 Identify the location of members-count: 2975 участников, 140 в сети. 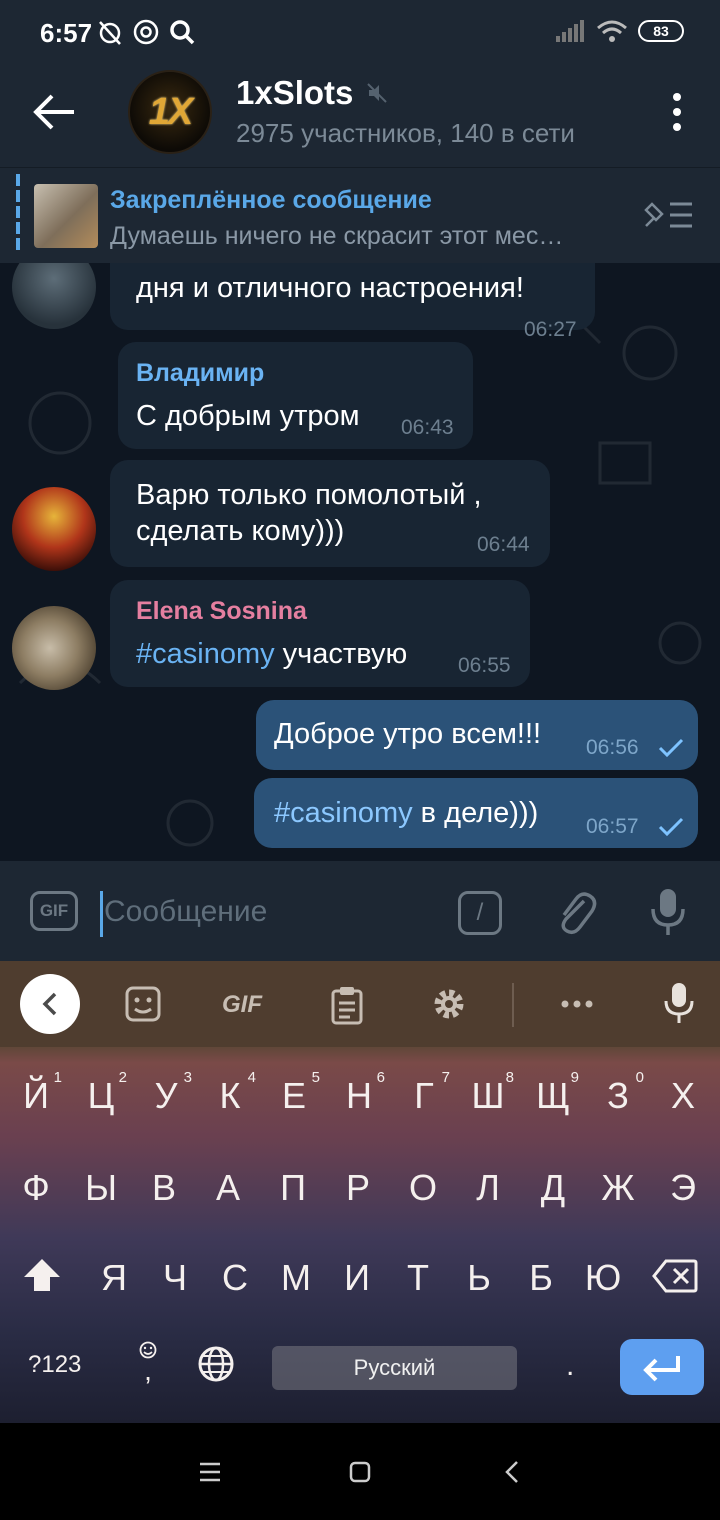
(405, 133).